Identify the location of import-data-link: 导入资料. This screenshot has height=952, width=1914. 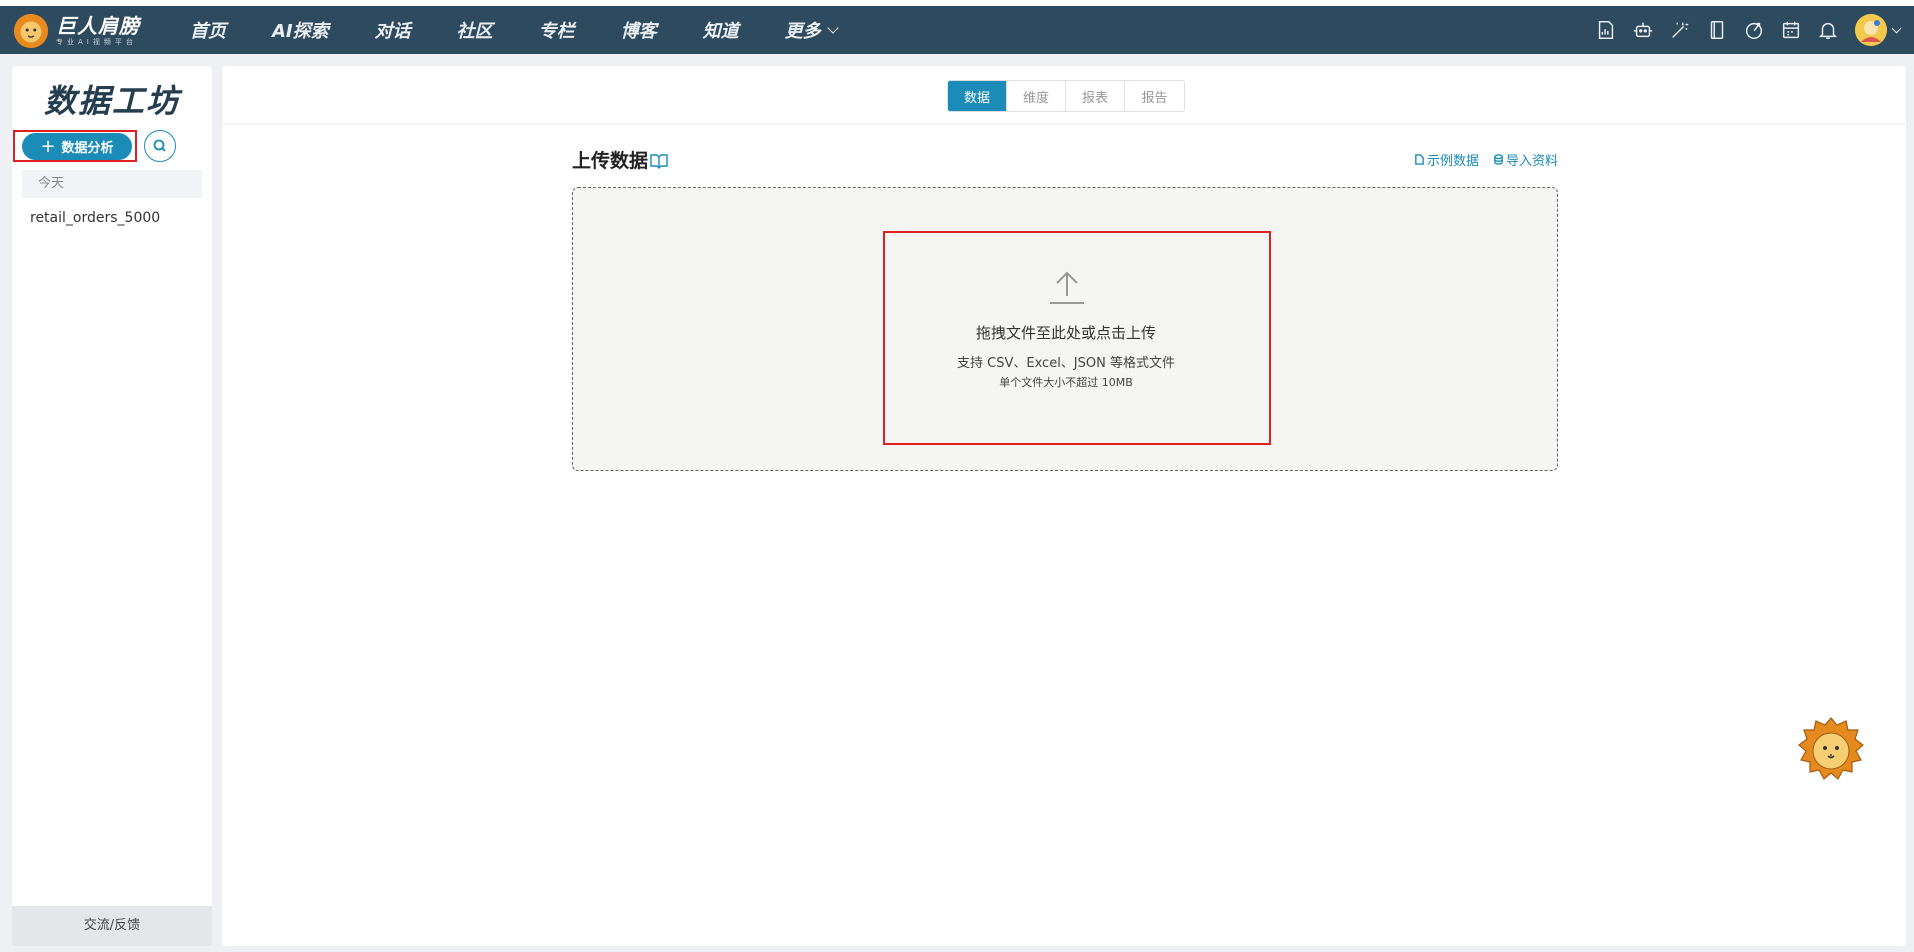
(1525, 159).